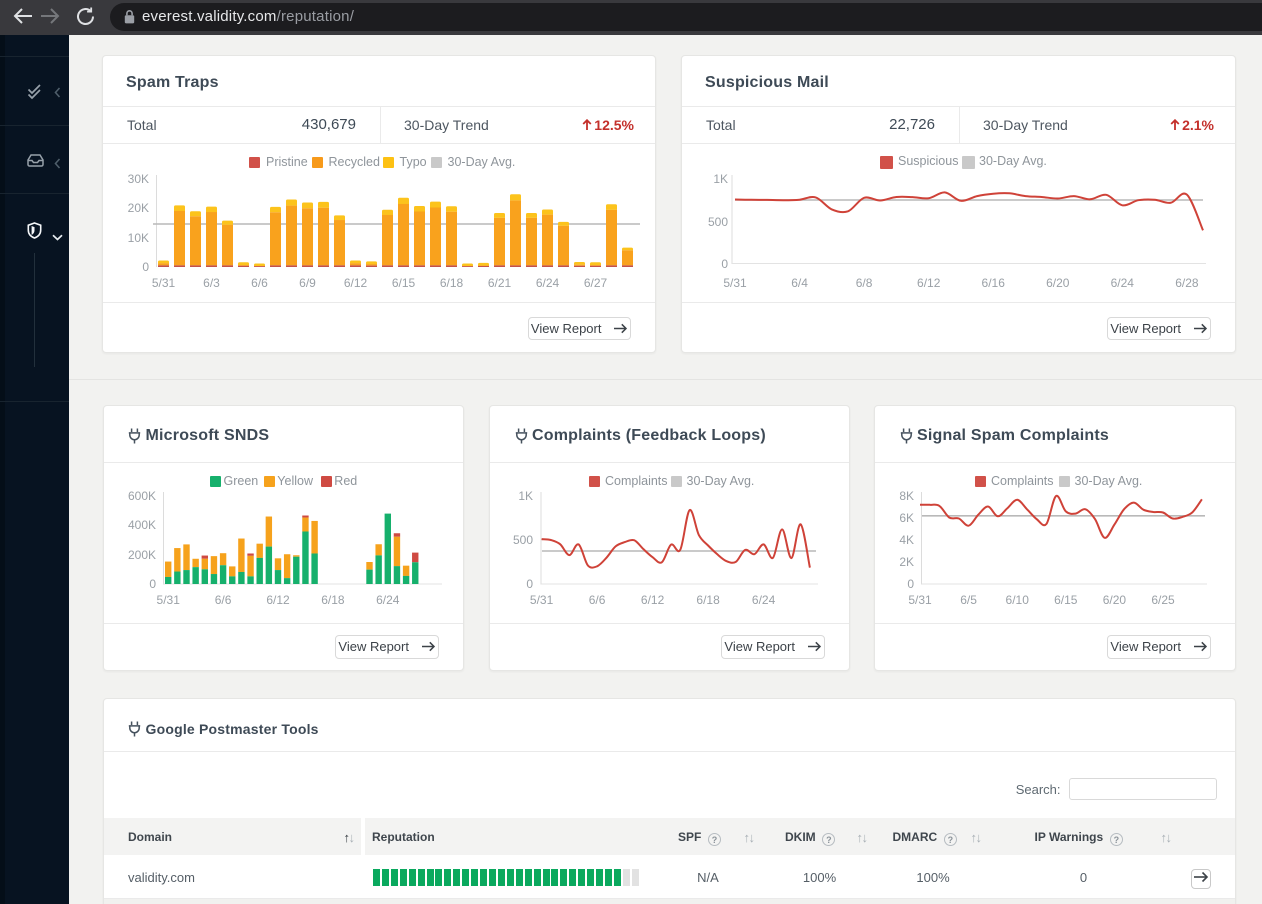 The image size is (1262, 904). What do you see at coordinates (141, 555) in the screenshot?
I see `svg-text: 200K` at bounding box center [141, 555].